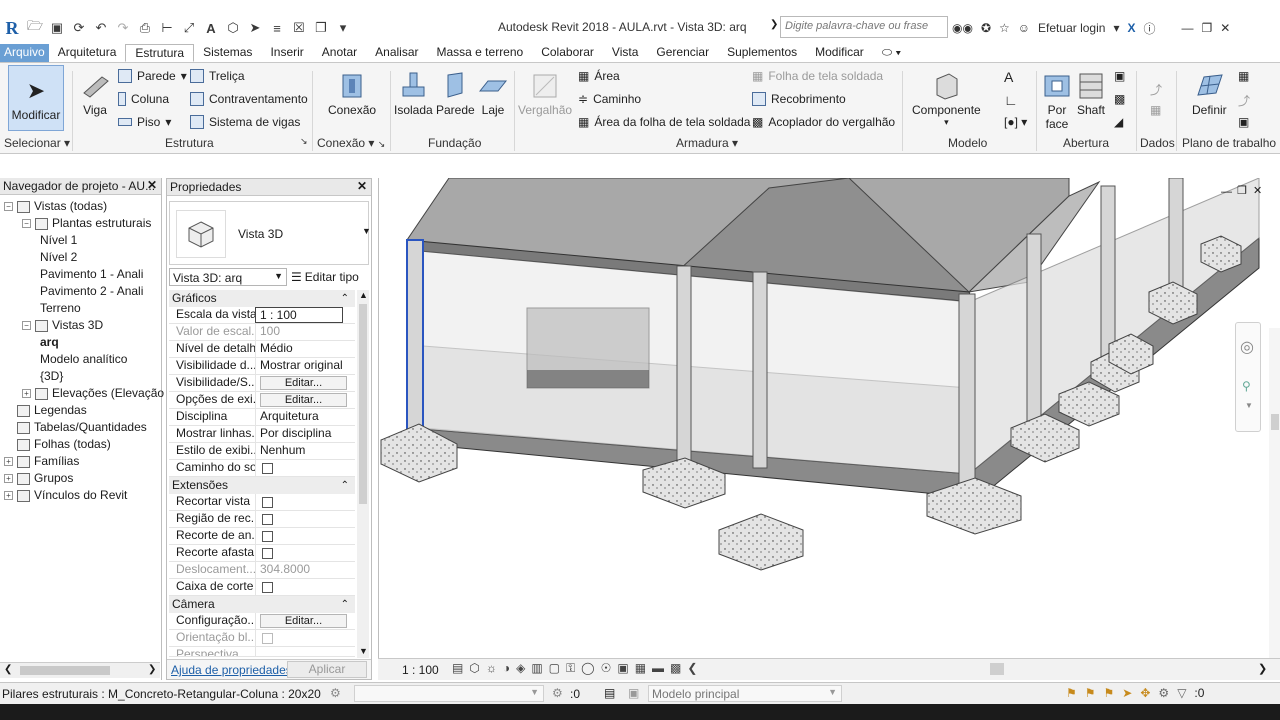 This screenshot has height=720, width=1280. What do you see at coordinates (1011, 100) in the screenshot?
I see `model-line-icon: ∟` at bounding box center [1011, 100].